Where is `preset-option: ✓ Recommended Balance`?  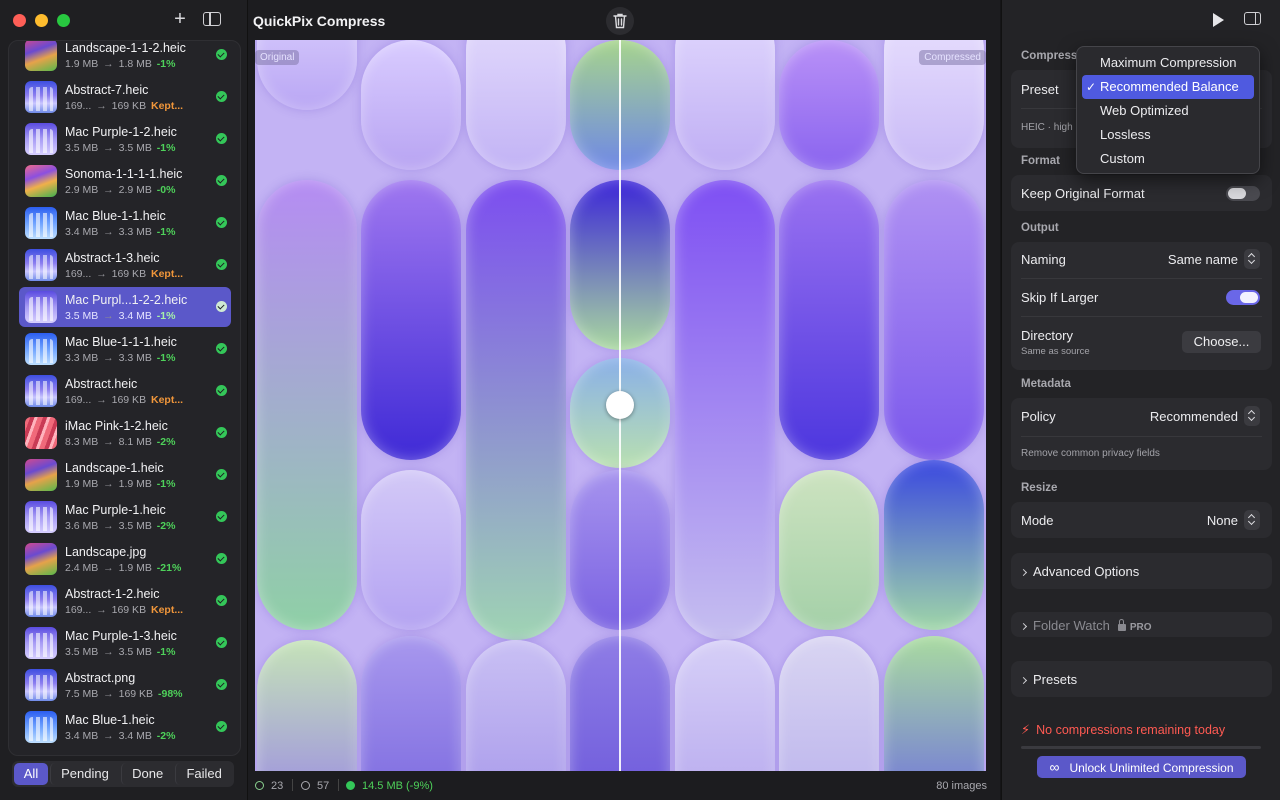
preset-option: ✓ Recommended Balance is located at coordinates (1168, 87).